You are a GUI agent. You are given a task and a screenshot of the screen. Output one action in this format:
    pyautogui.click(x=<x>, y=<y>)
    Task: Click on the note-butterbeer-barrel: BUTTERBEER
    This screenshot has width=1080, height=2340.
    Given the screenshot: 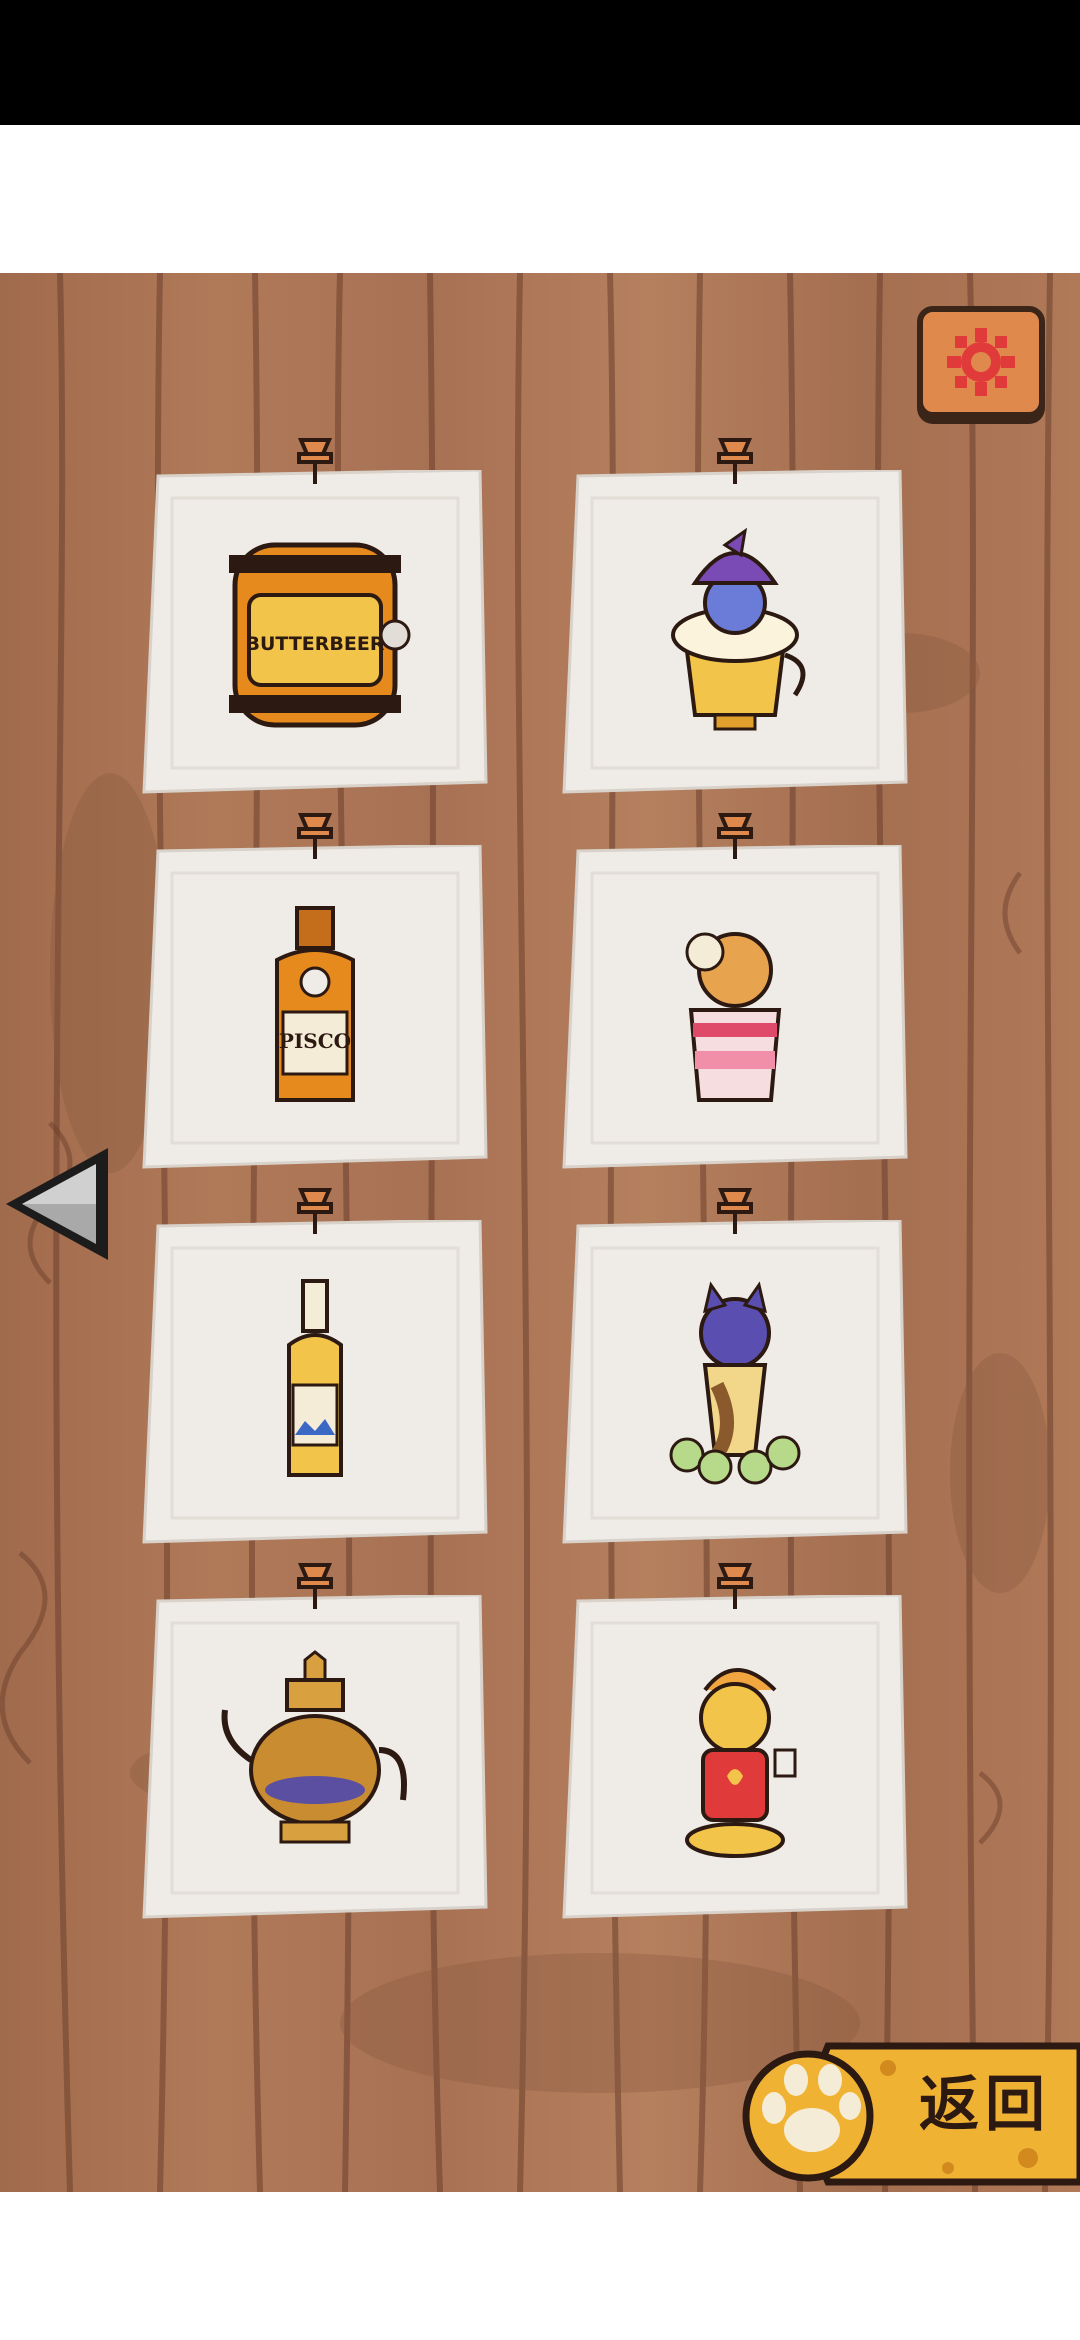 What is the action you would take?
    pyautogui.click(x=315, y=616)
    